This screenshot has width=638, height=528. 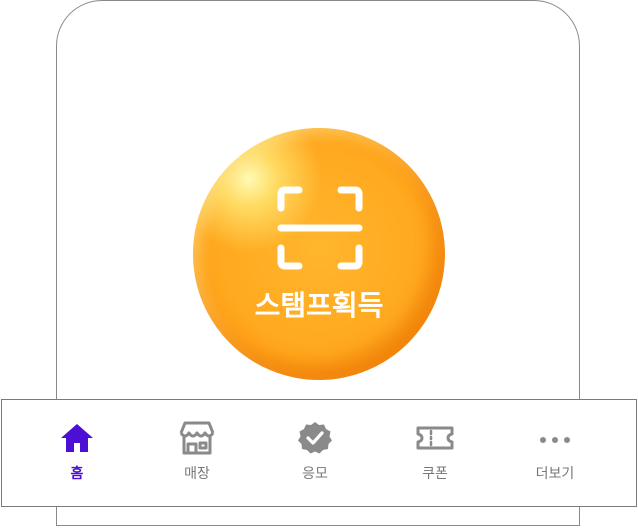 I want to click on tab-more-label: 더보기, so click(x=555, y=474).